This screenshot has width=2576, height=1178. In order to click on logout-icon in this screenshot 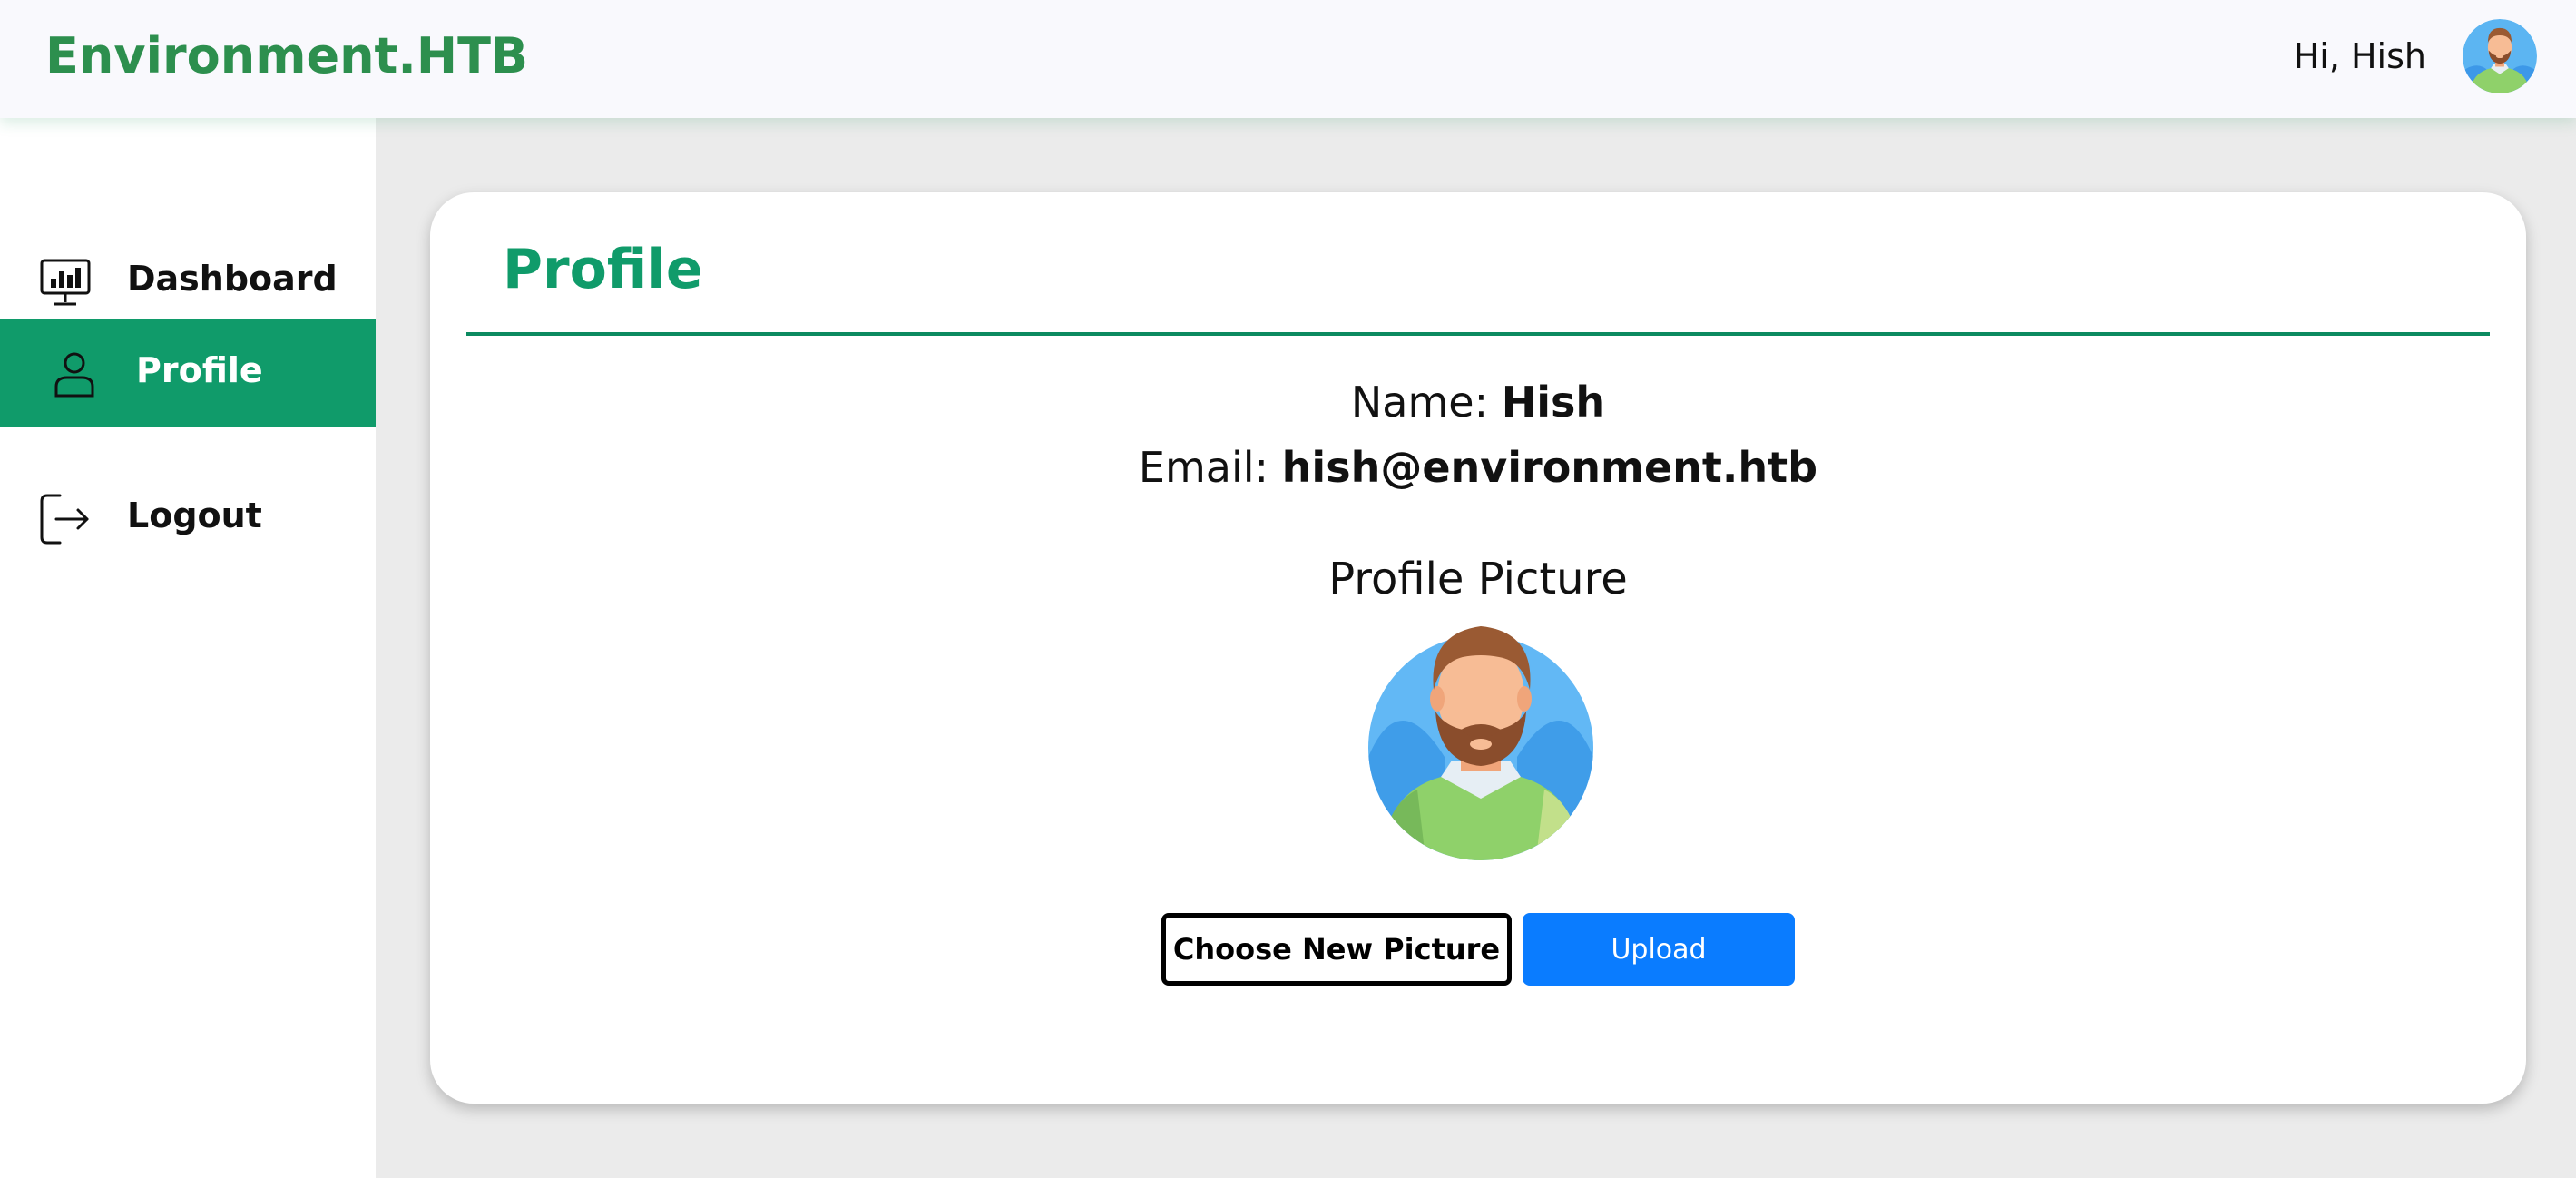, I will do `click(64, 520)`.